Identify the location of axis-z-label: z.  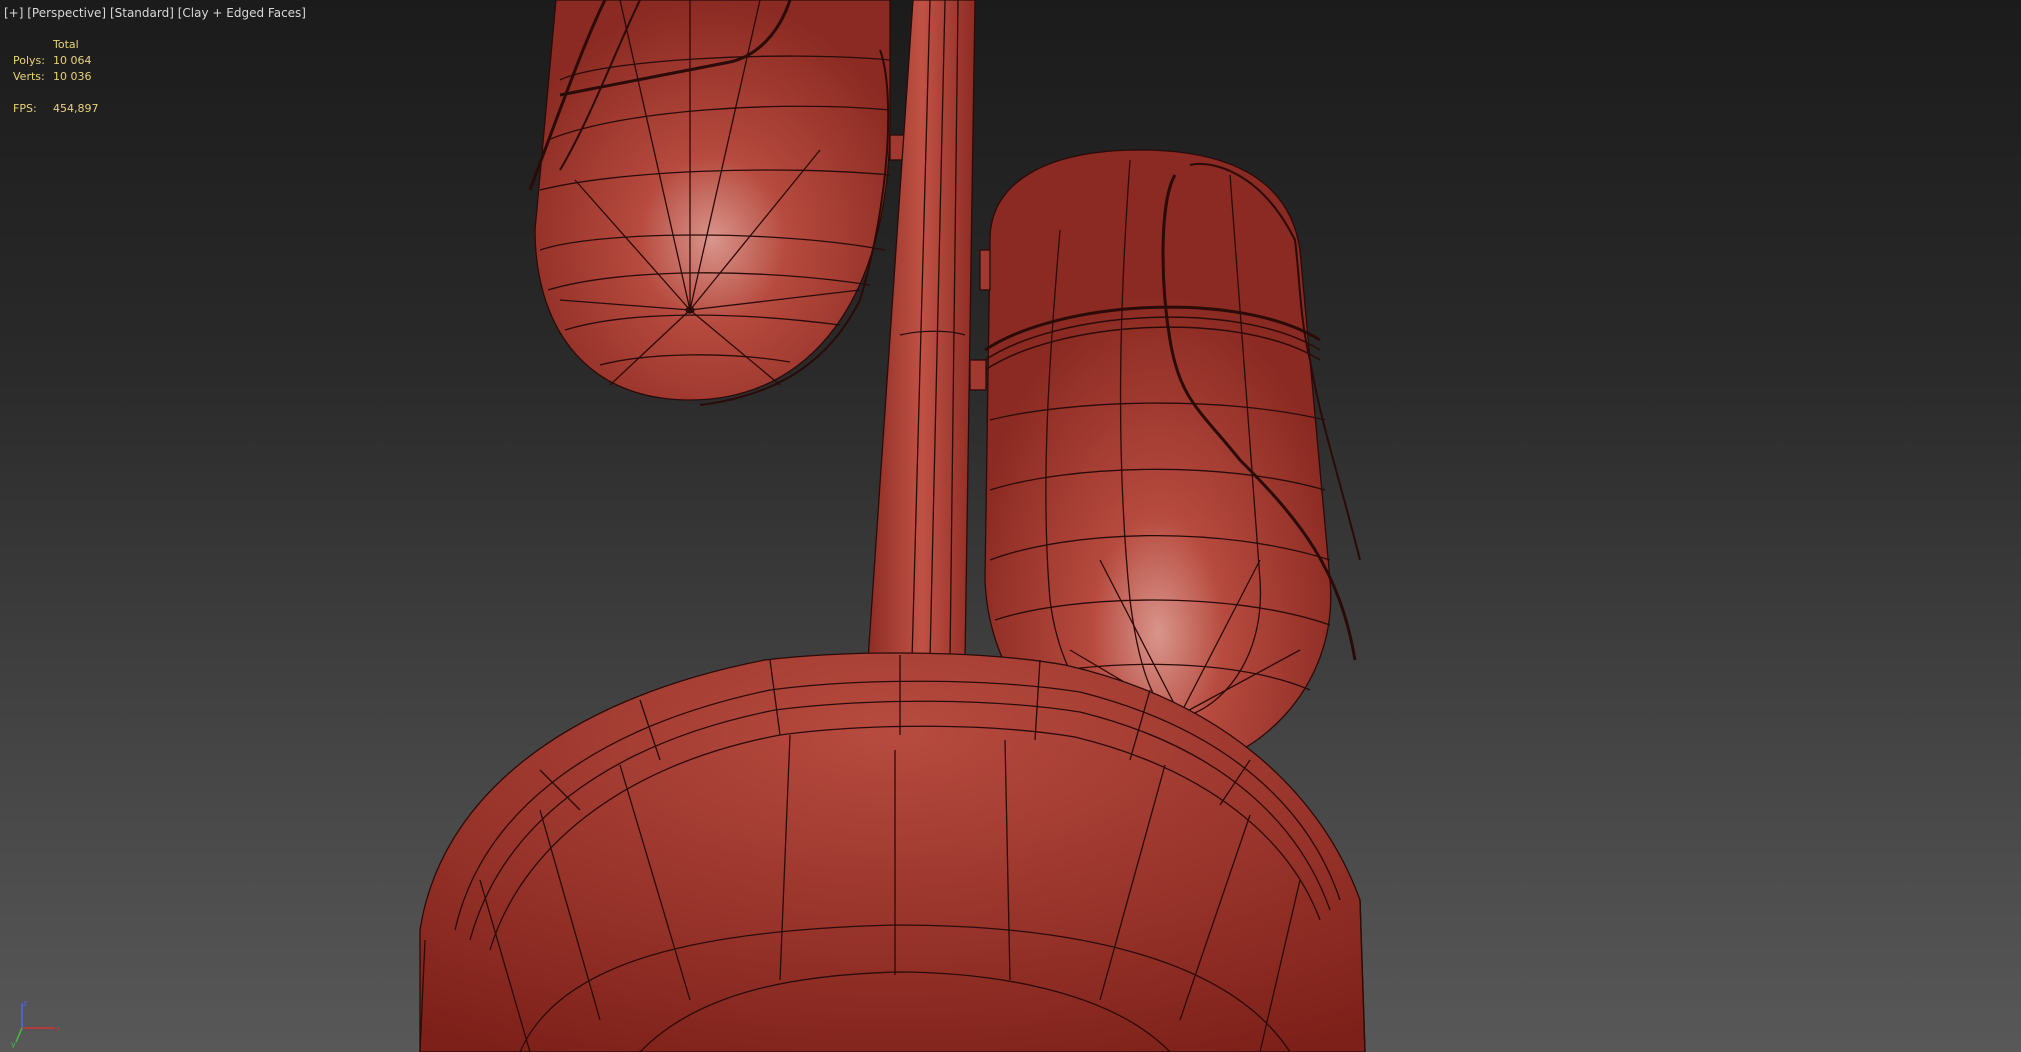
(25, 1003).